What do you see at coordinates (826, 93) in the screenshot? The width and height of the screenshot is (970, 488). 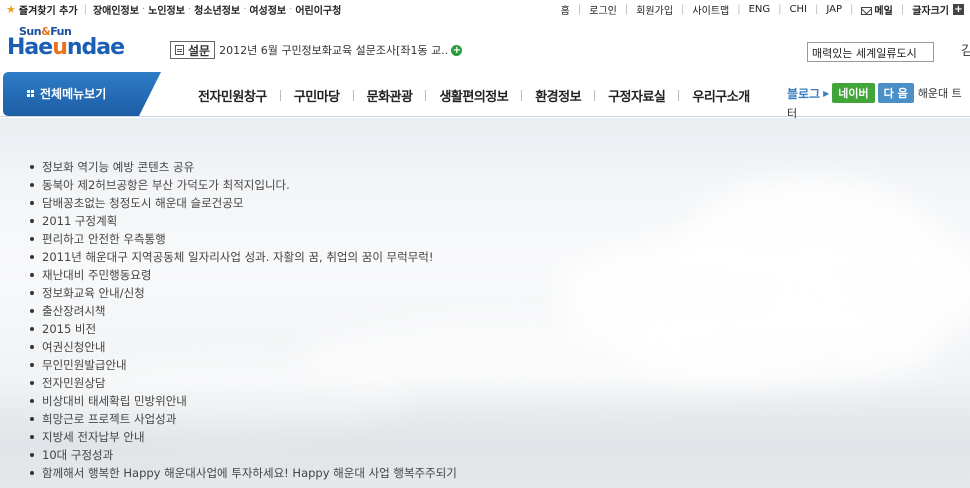 I see `arrow-right-icon: ▶` at bounding box center [826, 93].